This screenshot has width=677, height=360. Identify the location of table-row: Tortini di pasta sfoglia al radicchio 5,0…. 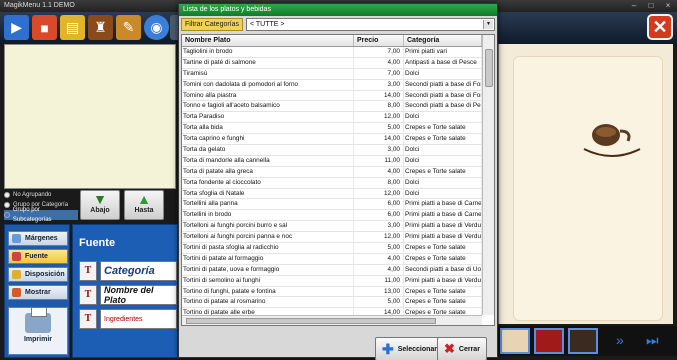
(332, 248).